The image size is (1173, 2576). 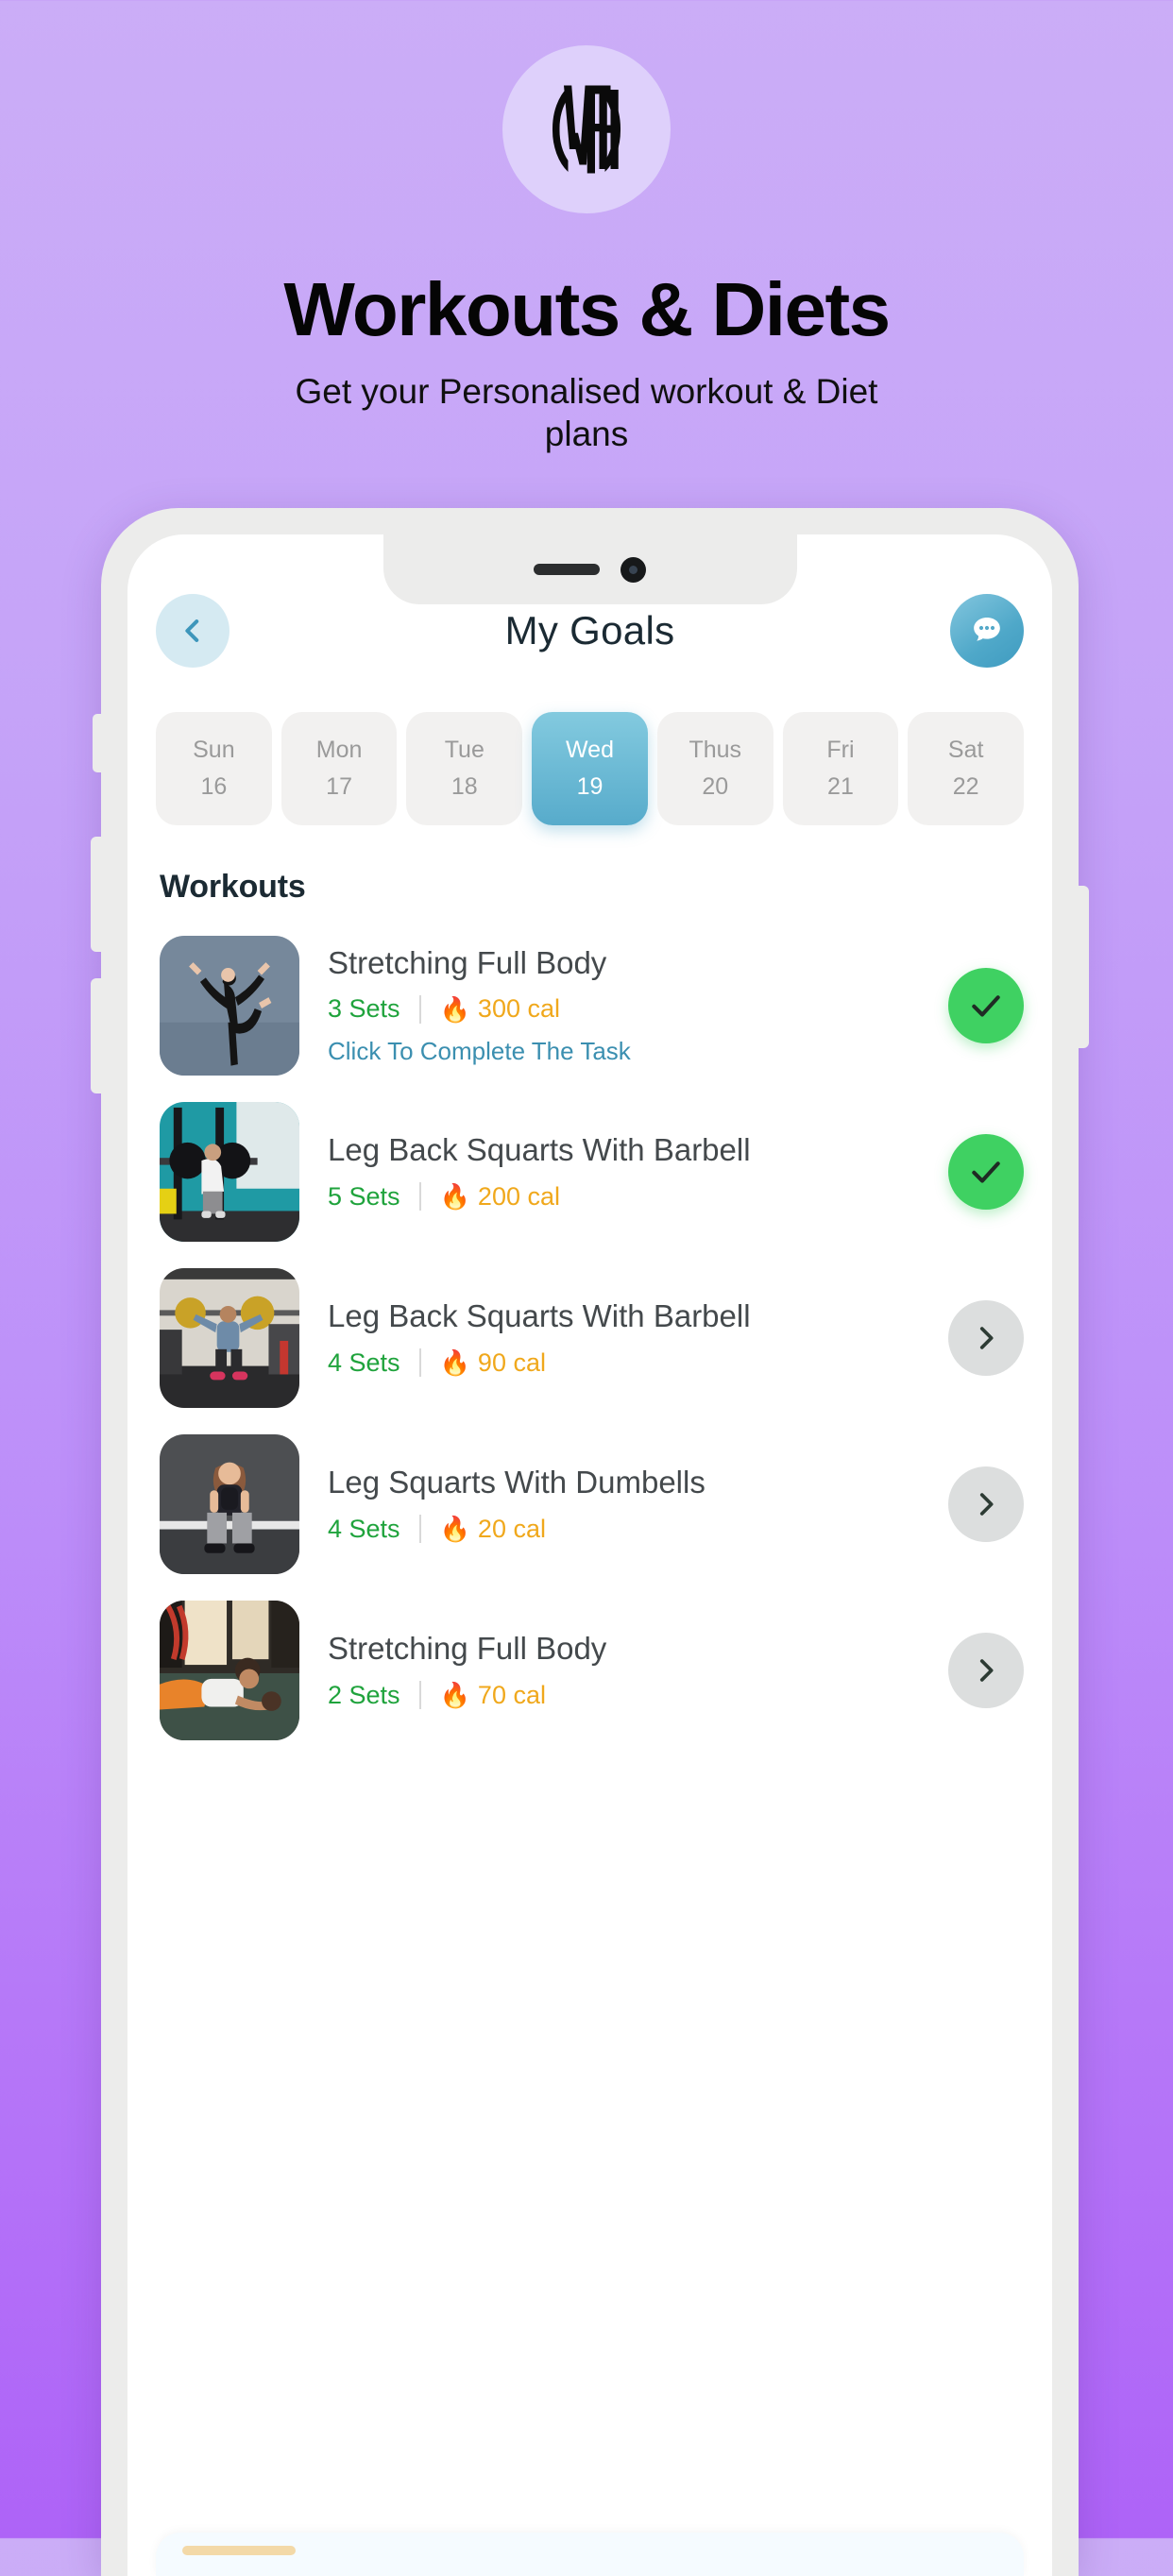 What do you see at coordinates (567, 569) in the screenshot?
I see `earpiece-speaker-icon` at bounding box center [567, 569].